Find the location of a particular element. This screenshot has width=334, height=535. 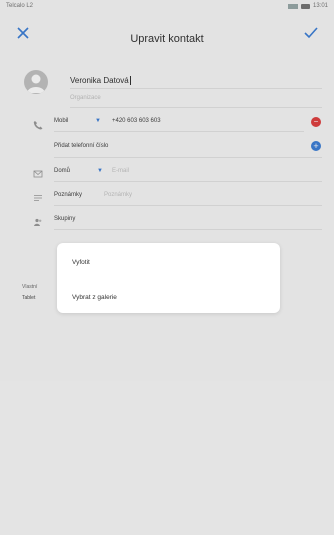

choose-from-gallery-option: Vybrat z galerie is located at coordinates (94, 297).